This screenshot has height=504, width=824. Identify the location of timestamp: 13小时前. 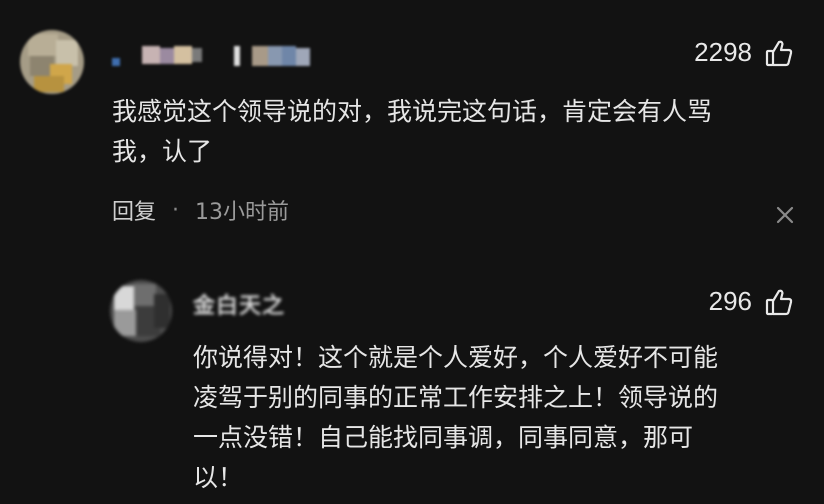
(242, 212).